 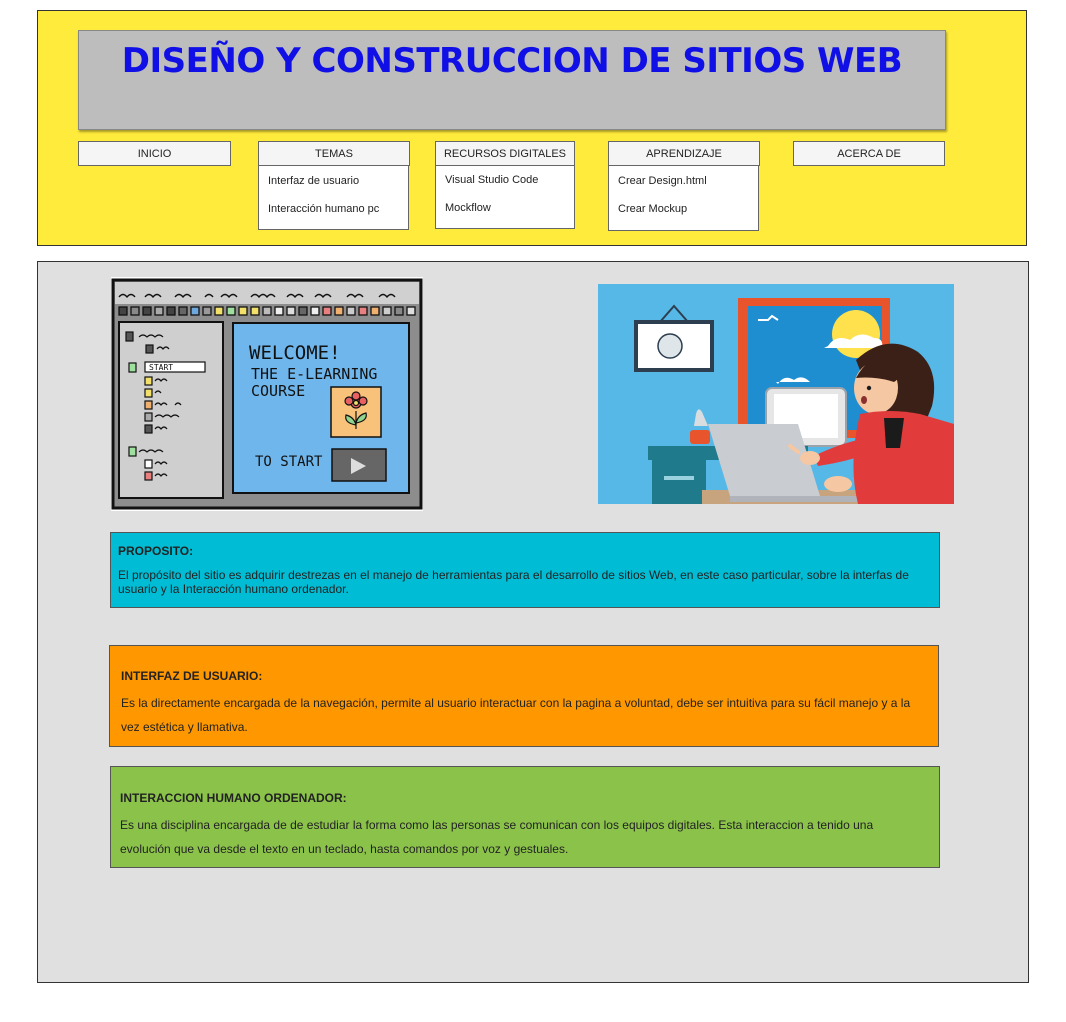 What do you see at coordinates (192, 676) in the screenshot?
I see `interfaz-title: INTERFAZ DE USUARIO:` at bounding box center [192, 676].